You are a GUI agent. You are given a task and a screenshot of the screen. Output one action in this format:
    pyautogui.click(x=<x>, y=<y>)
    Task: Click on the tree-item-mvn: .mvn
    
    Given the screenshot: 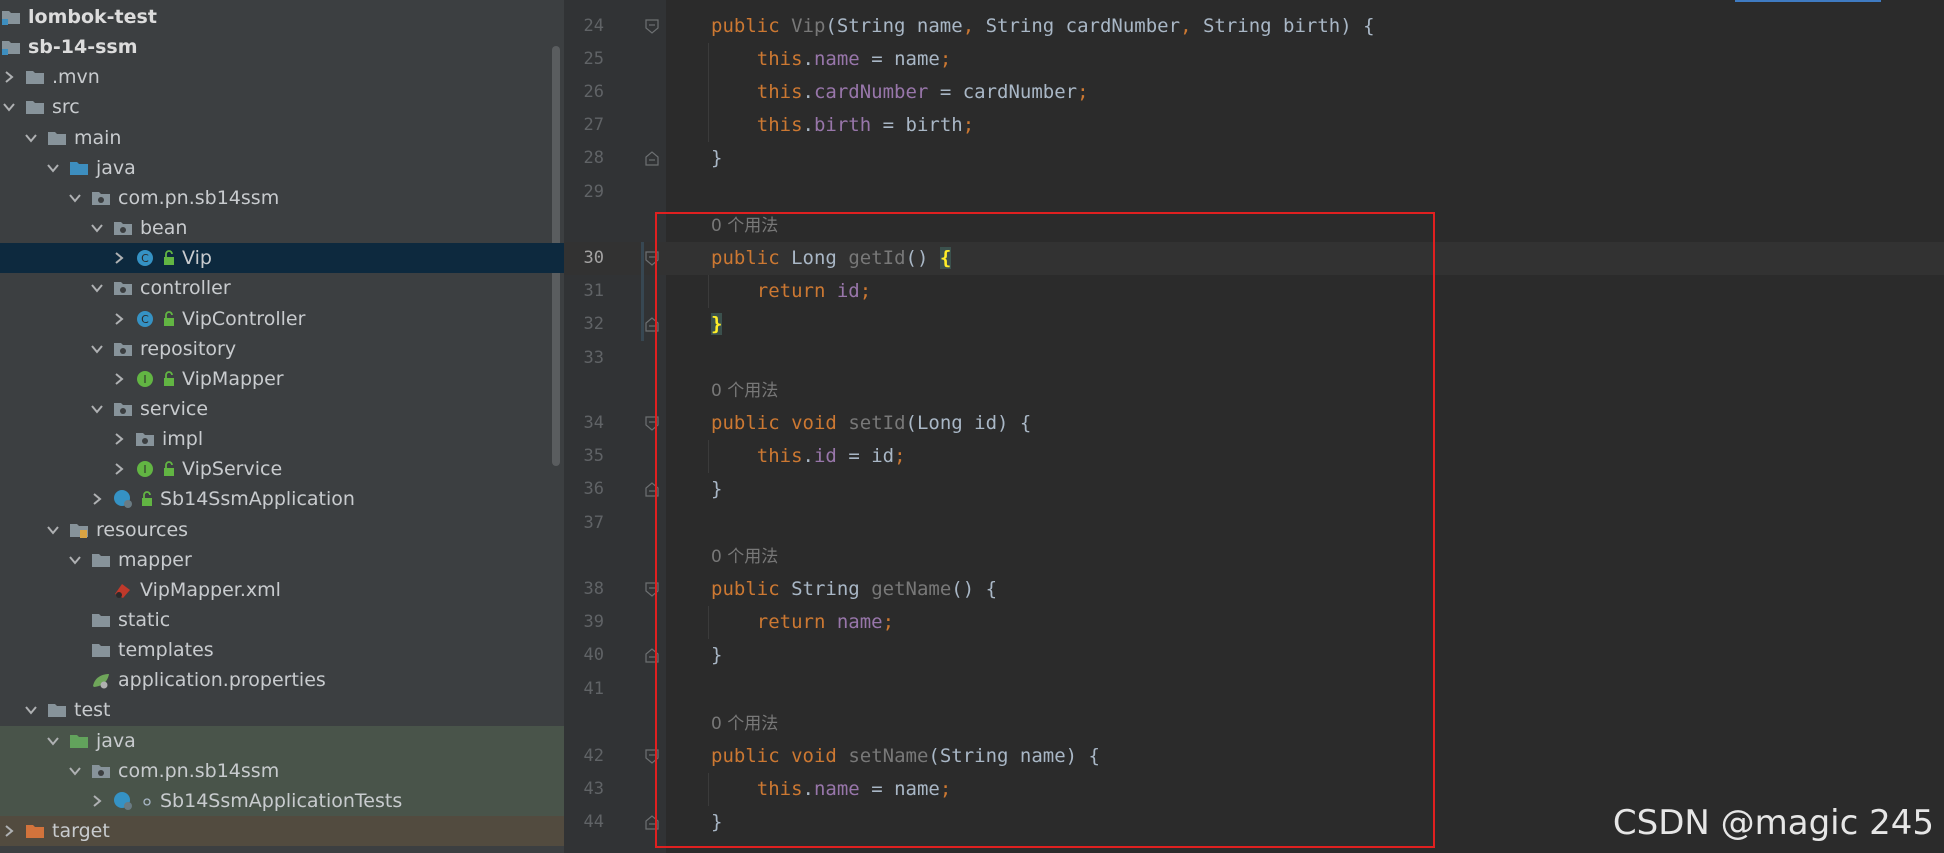 What is the action you would take?
    pyautogui.click(x=282, y=77)
    